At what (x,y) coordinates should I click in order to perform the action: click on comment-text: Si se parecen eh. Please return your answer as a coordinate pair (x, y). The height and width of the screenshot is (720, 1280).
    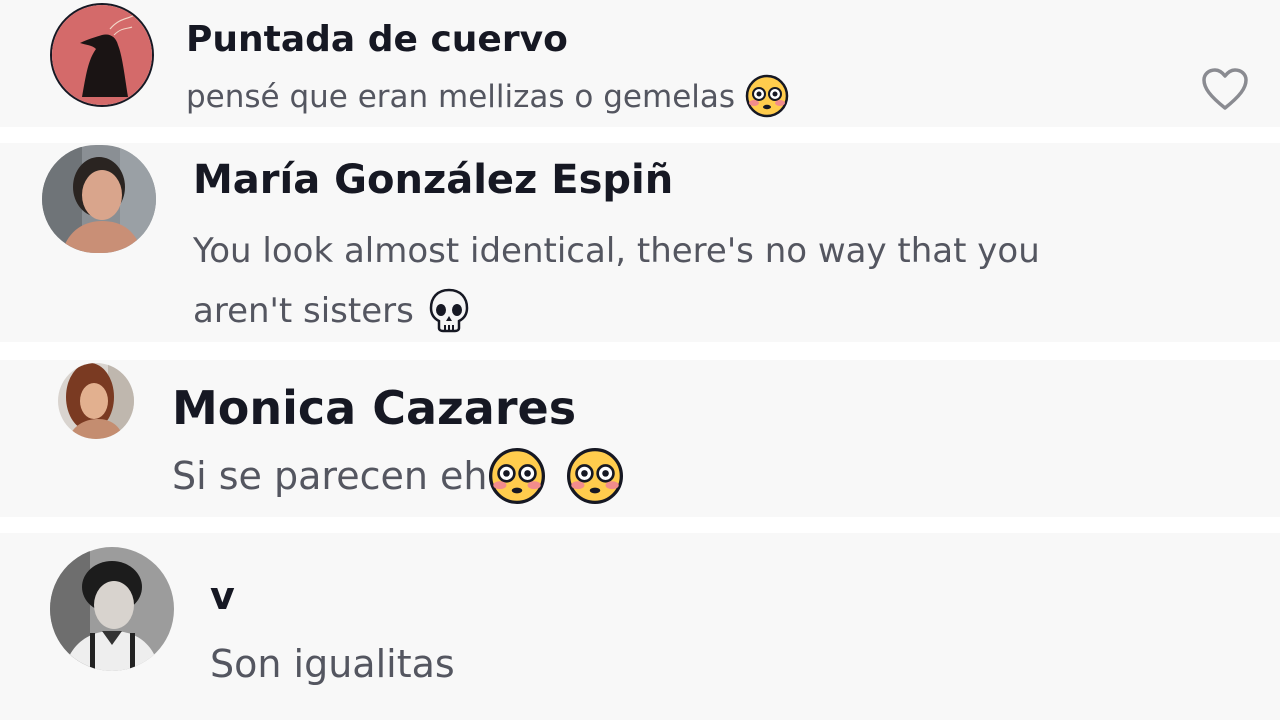
    Looking at the image, I should click on (398, 477).